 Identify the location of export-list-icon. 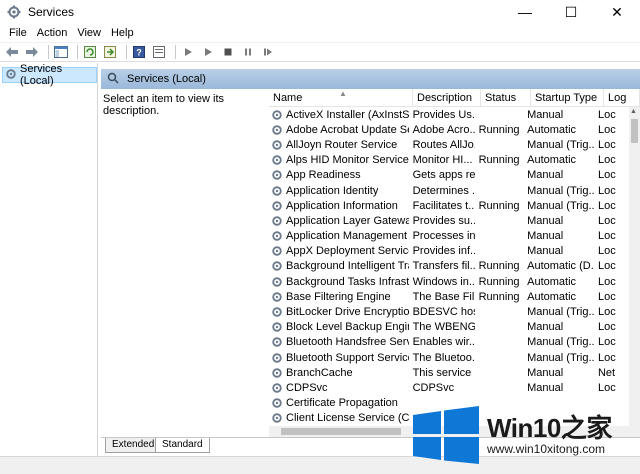
(110, 52).